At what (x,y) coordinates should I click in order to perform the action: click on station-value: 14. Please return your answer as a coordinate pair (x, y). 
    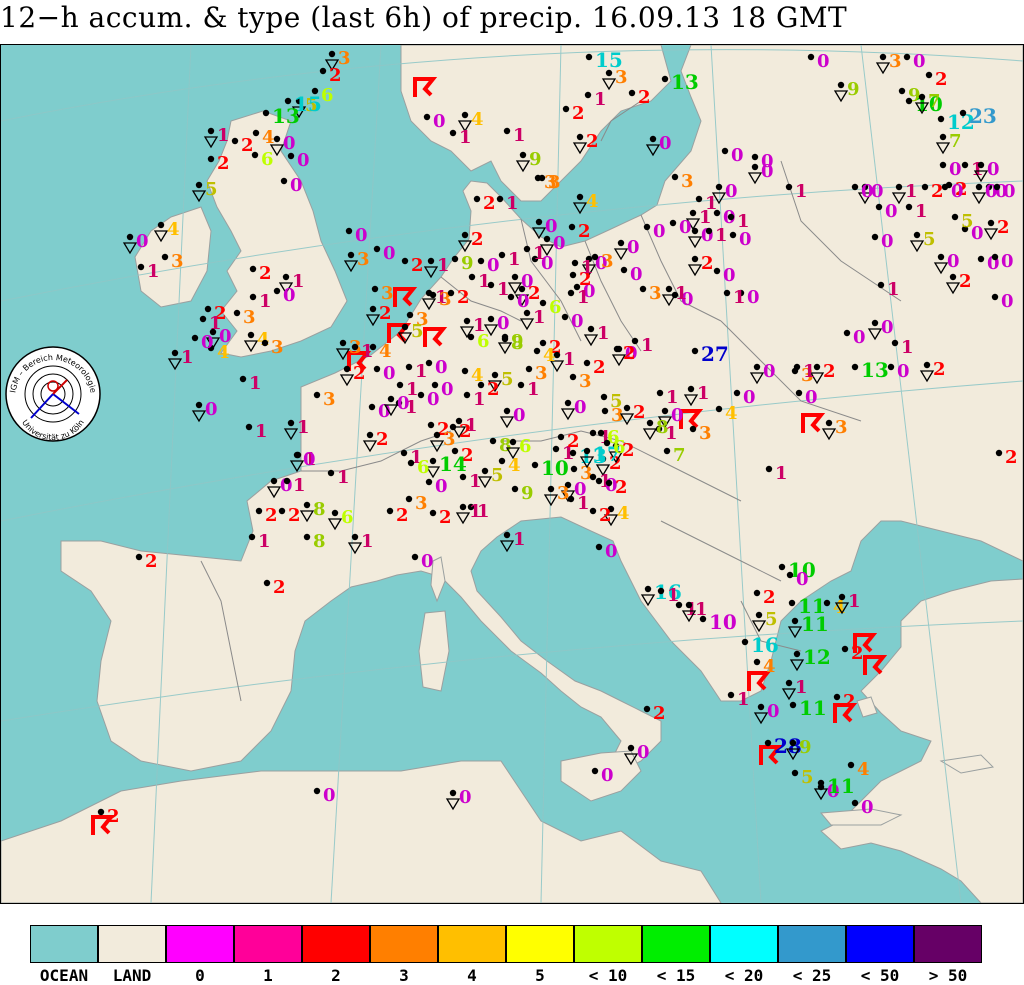
    Looking at the image, I should click on (453, 464).